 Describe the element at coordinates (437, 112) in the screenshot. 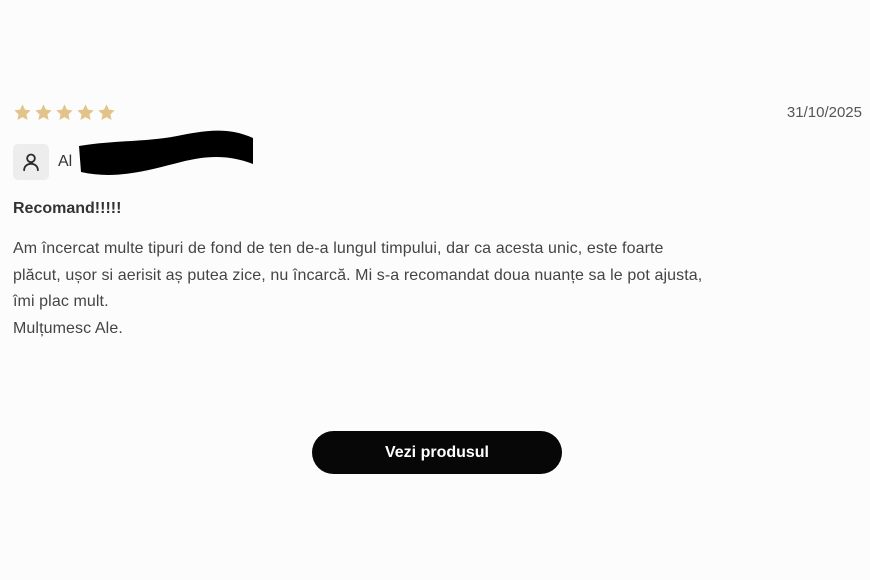

I see `review-header: 31/10/2025` at that location.